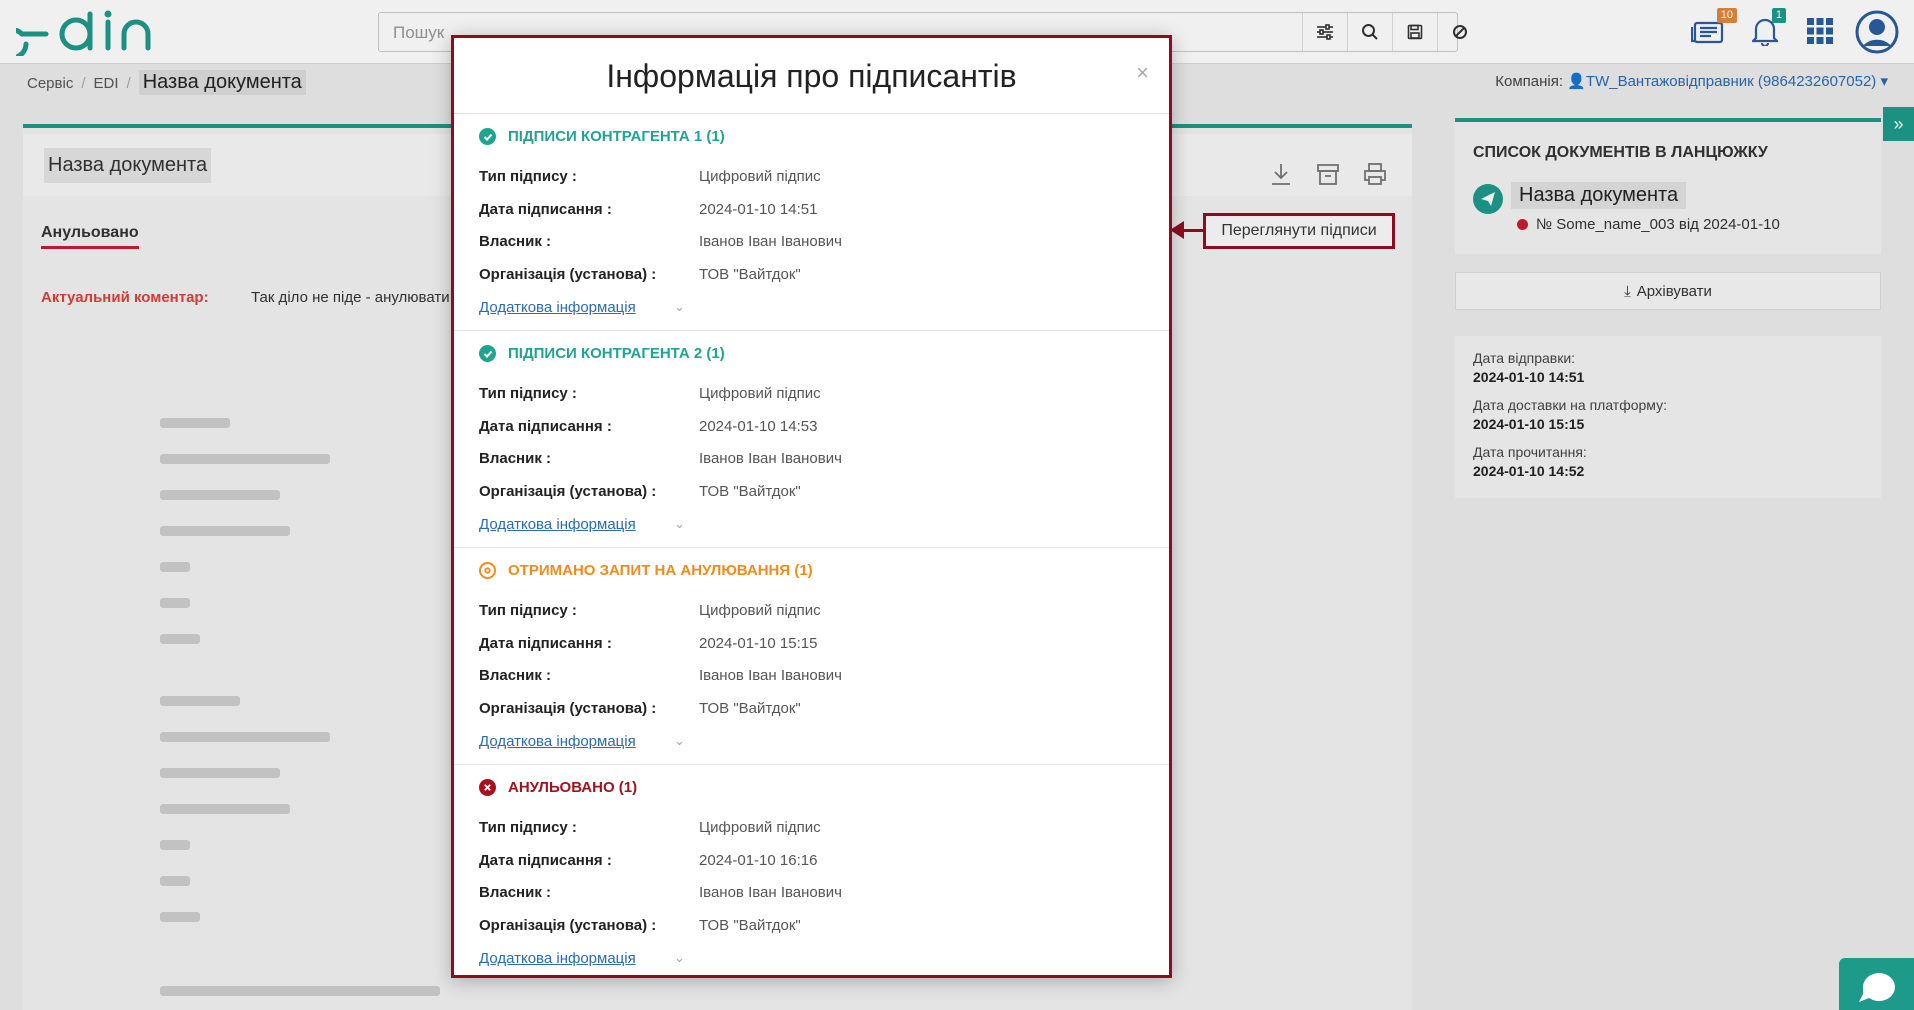  What do you see at coordinates (487, 787) in the screenshot?
I see `cross-circle-icon` at bounding box center [487, 787].